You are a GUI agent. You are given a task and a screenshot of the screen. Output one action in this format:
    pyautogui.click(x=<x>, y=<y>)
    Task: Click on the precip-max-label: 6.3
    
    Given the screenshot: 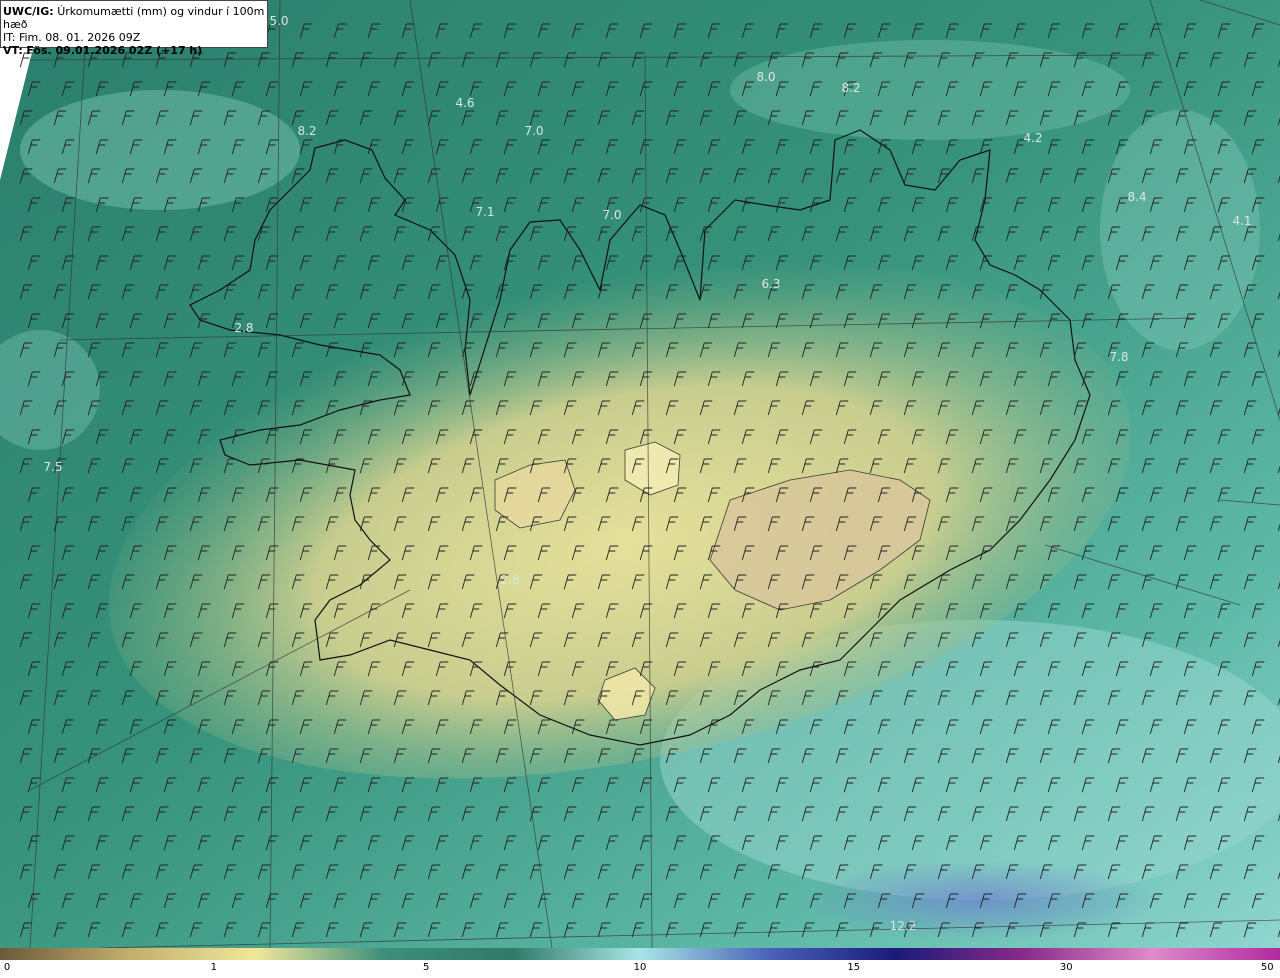 What is the action you would take?
    pyautogui.click(x=770, y=284)
    